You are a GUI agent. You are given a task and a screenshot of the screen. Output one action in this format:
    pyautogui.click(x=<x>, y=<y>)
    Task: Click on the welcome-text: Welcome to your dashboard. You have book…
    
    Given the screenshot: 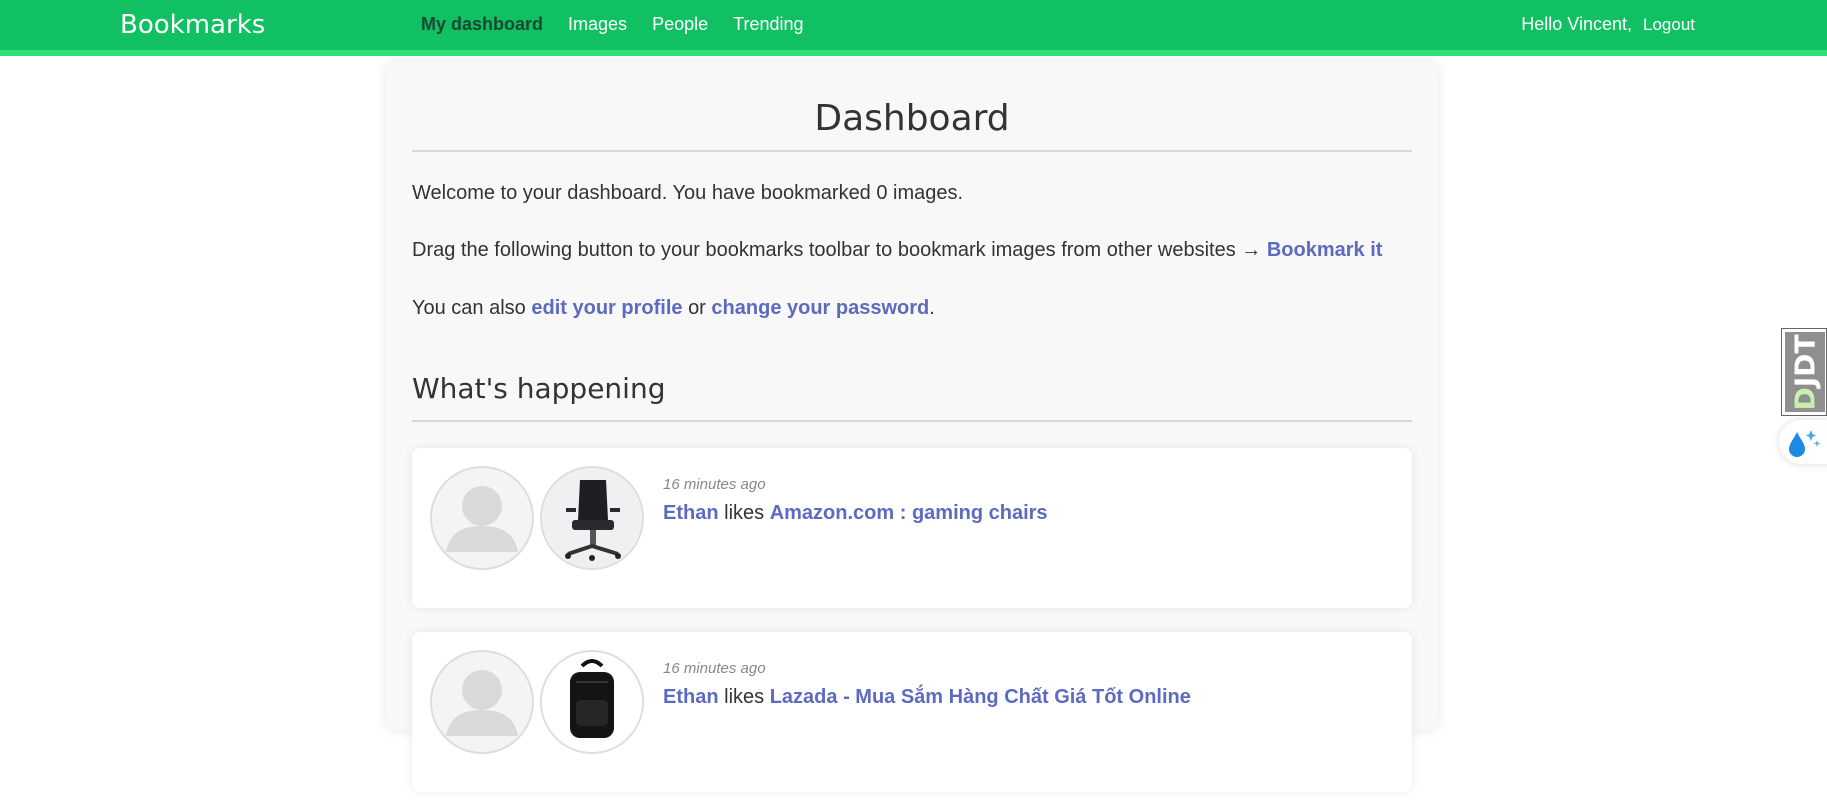 What is the action you would take?
    pyautogui.click(x=688, y=193)
    